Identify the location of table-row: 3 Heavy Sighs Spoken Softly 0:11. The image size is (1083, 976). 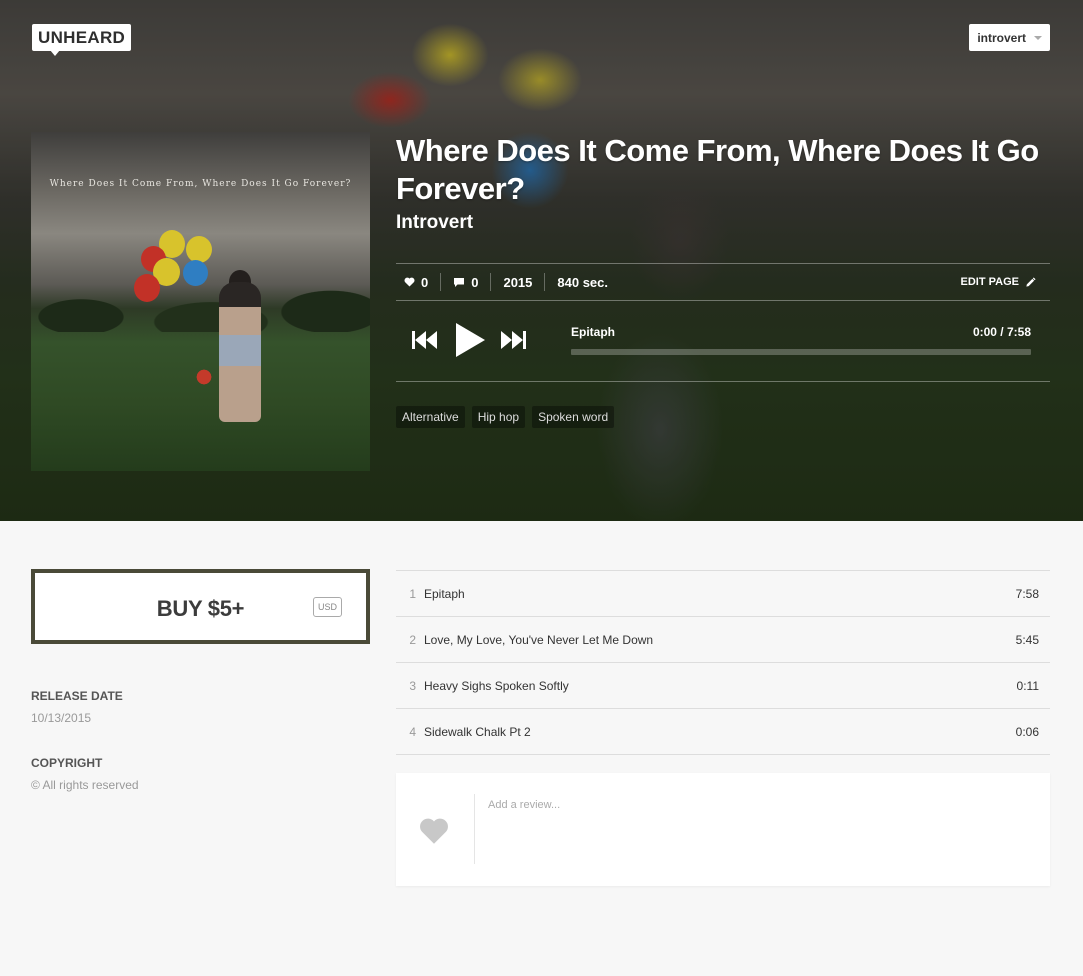
(723, 686).